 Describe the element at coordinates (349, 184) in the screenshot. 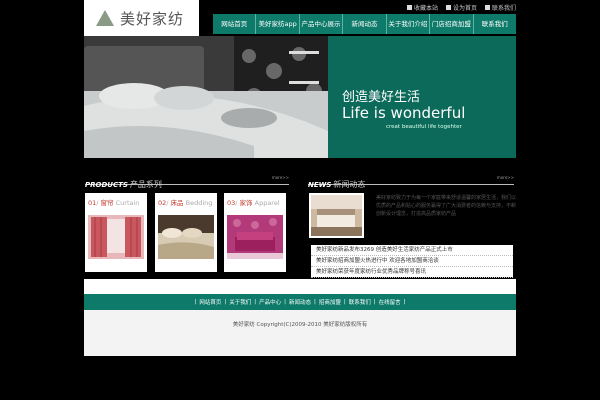

I see `section-title-cn: 新闻动态` at that location.